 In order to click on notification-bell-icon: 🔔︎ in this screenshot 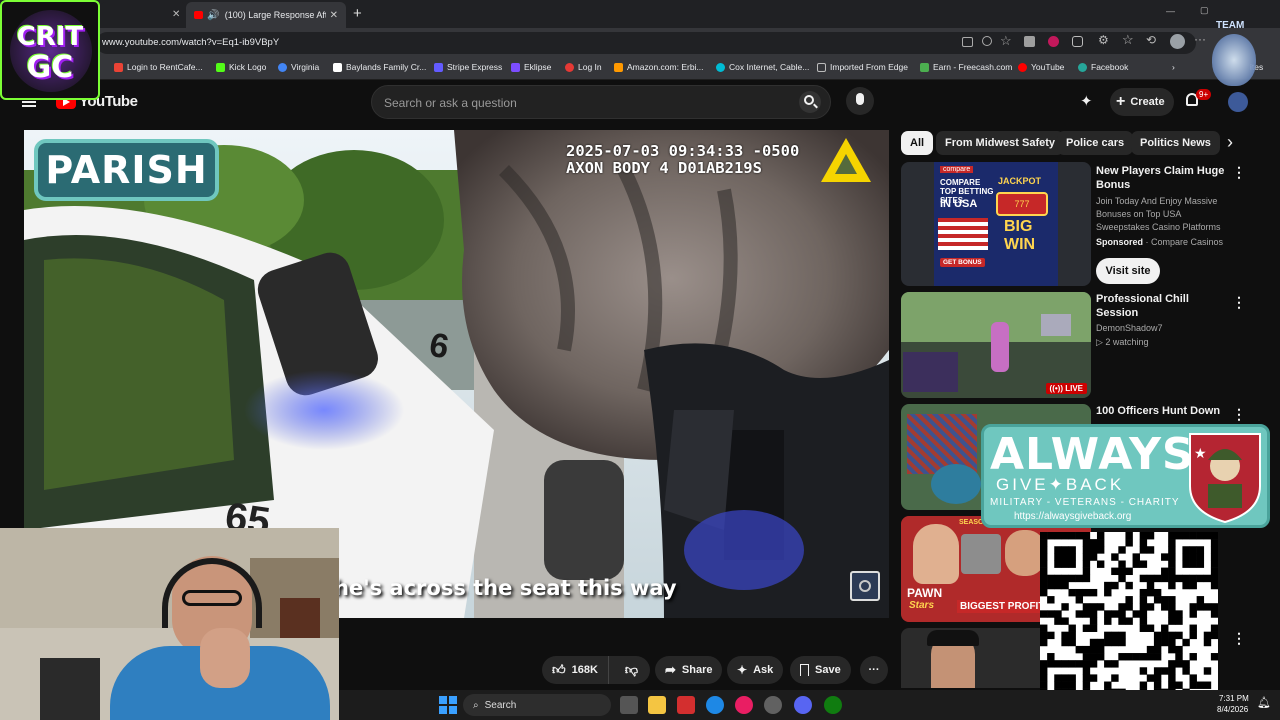, I will do `click(1264, 702)`.